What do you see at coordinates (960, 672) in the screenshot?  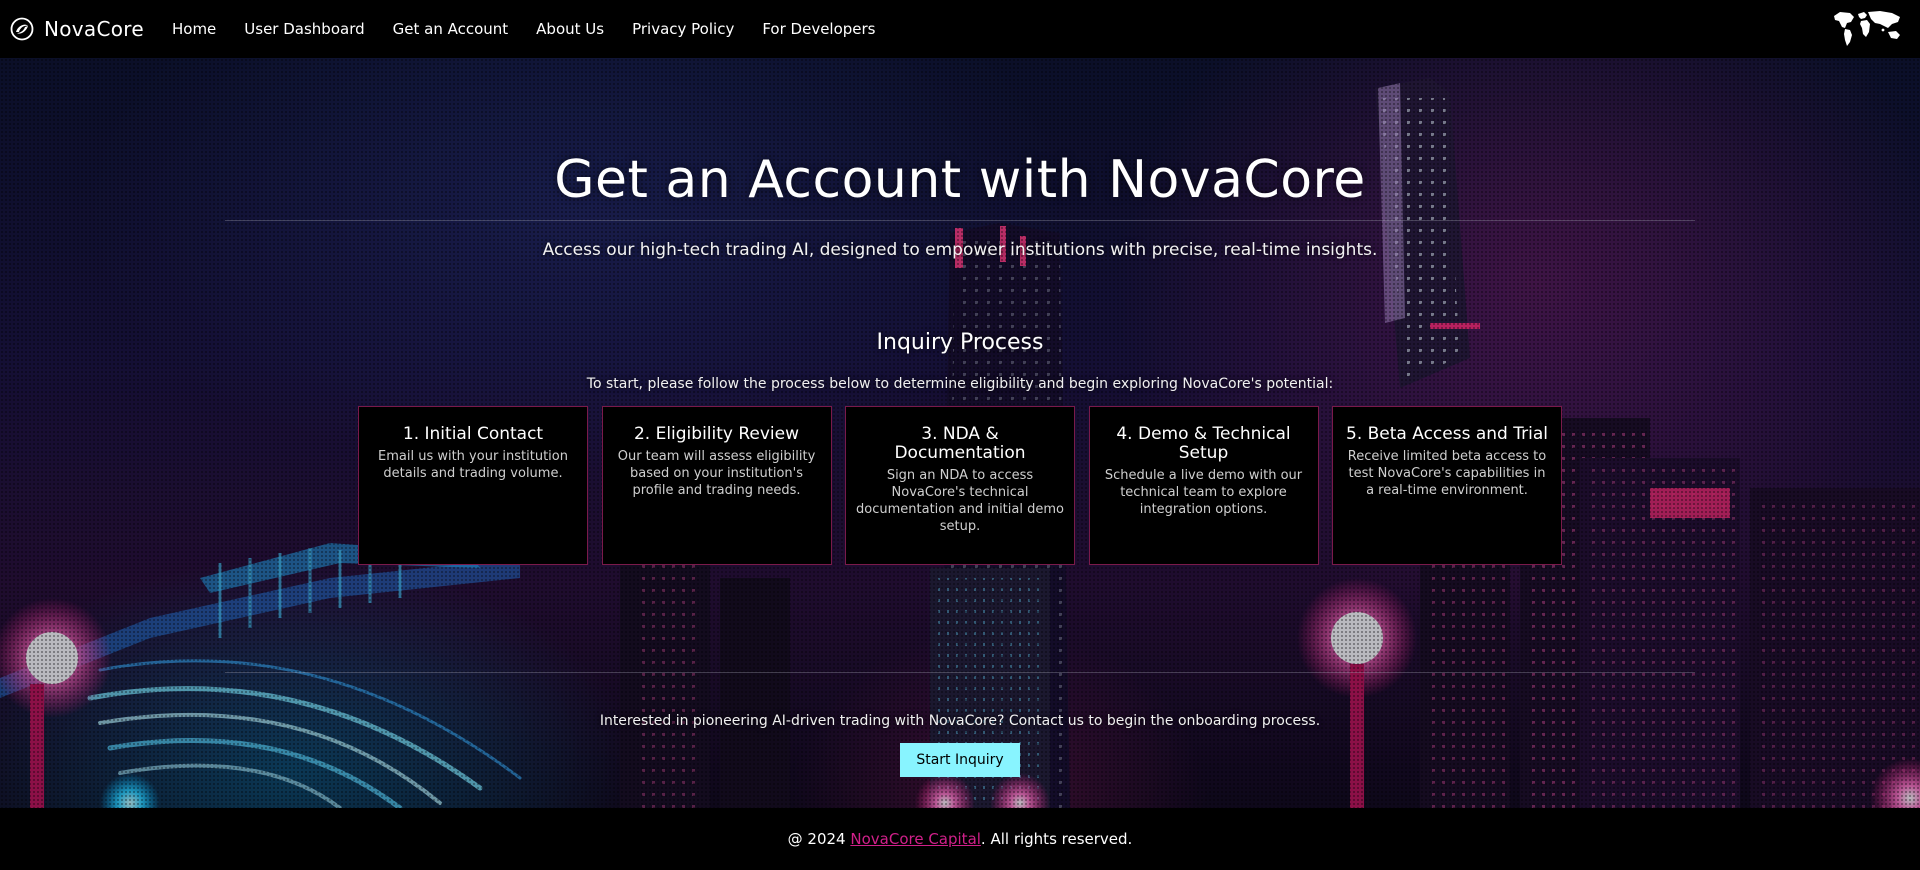 I see `cta-divider` at bounding box center [960, 672].